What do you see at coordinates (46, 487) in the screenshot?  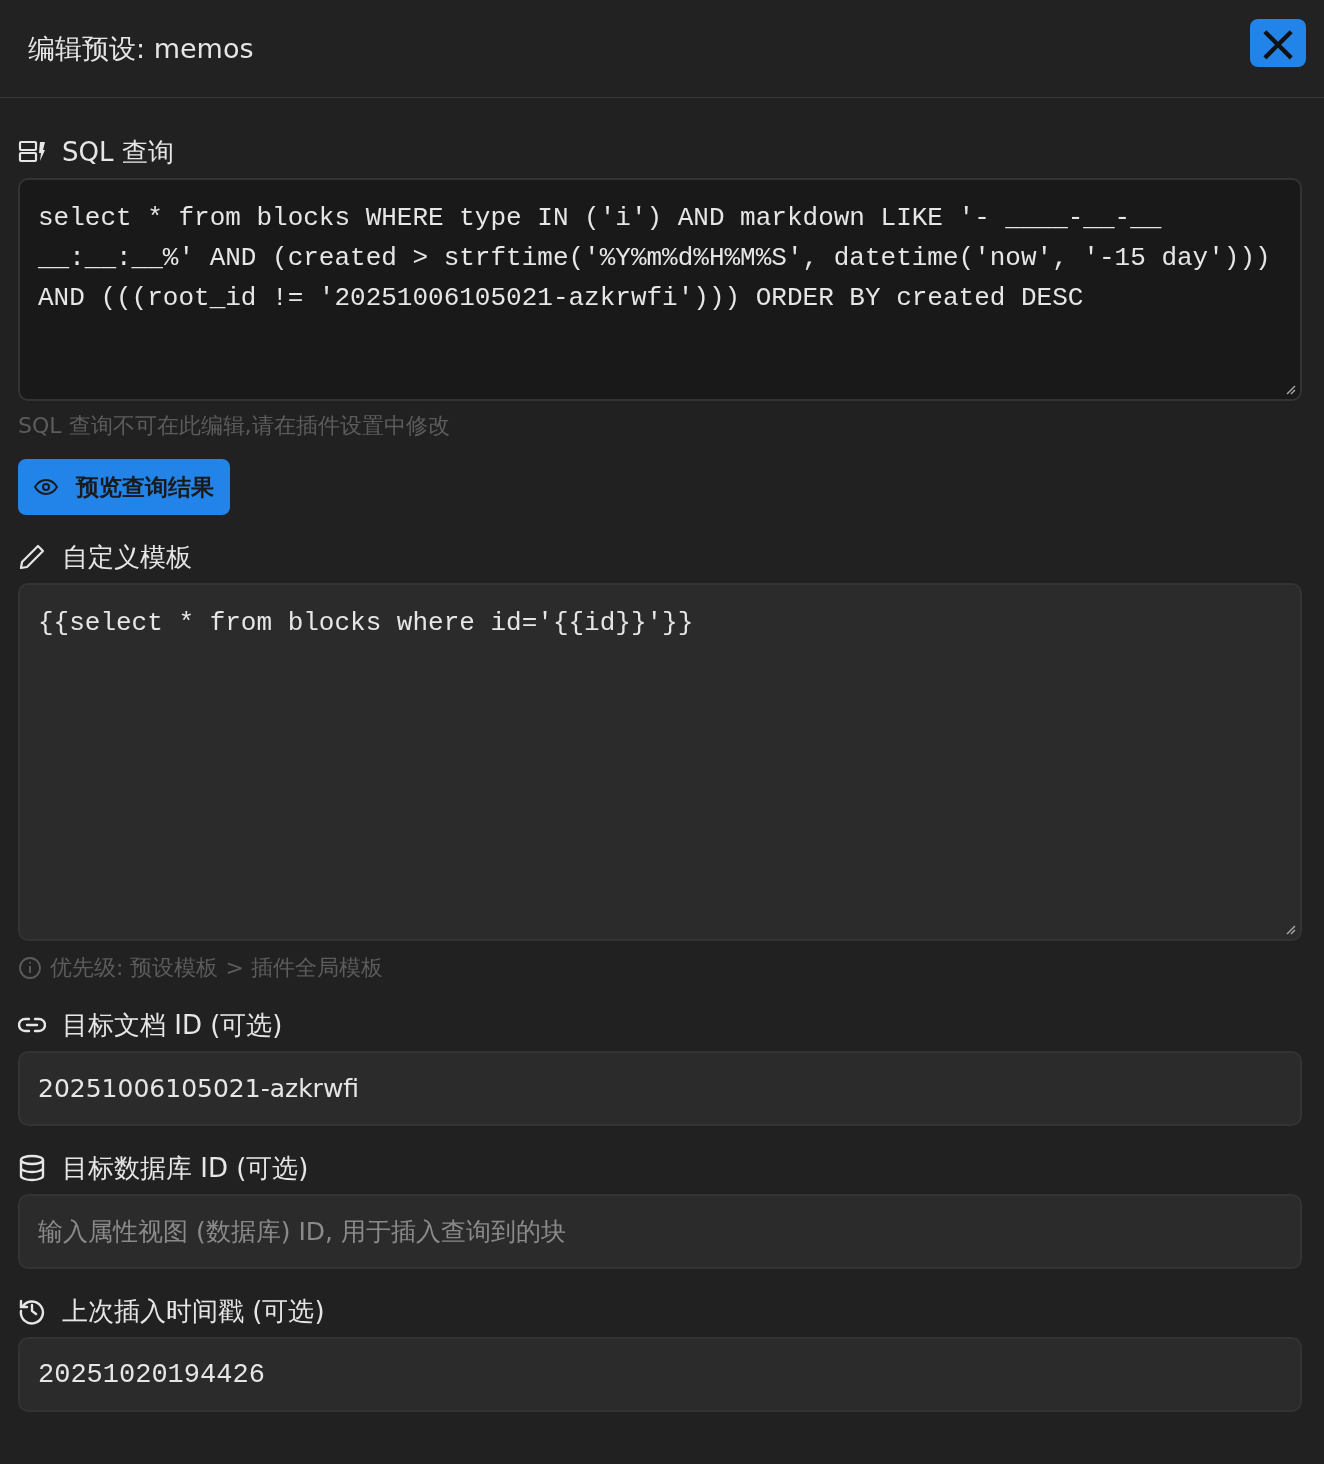 I see `eye-icon` at bounding box center [46, 487].